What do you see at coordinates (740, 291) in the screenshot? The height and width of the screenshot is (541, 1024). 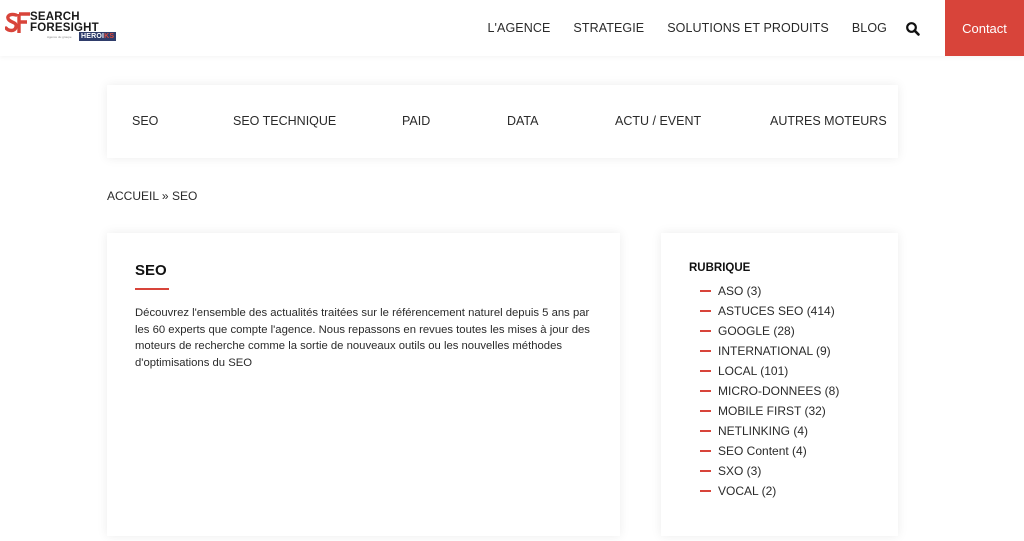 I see `rubrique-label: ASO (3)` at bounding box center [740, 291].